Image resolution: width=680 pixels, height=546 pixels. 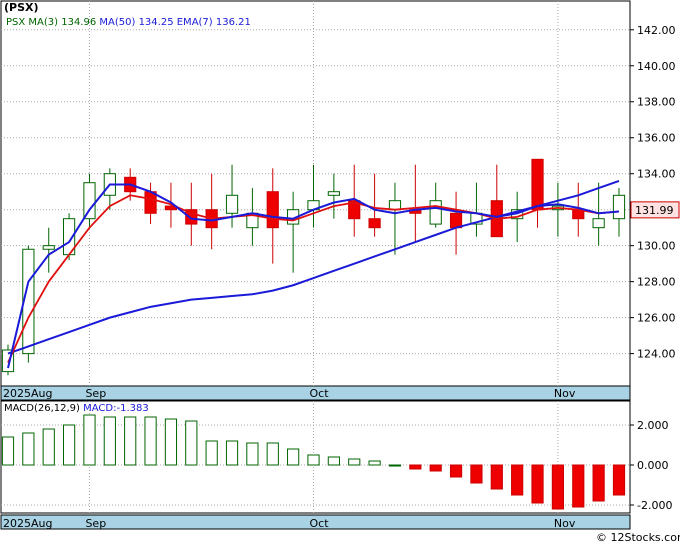 I want to click on legend-item: MA(50) 134.25, so click(x=134, y=22).